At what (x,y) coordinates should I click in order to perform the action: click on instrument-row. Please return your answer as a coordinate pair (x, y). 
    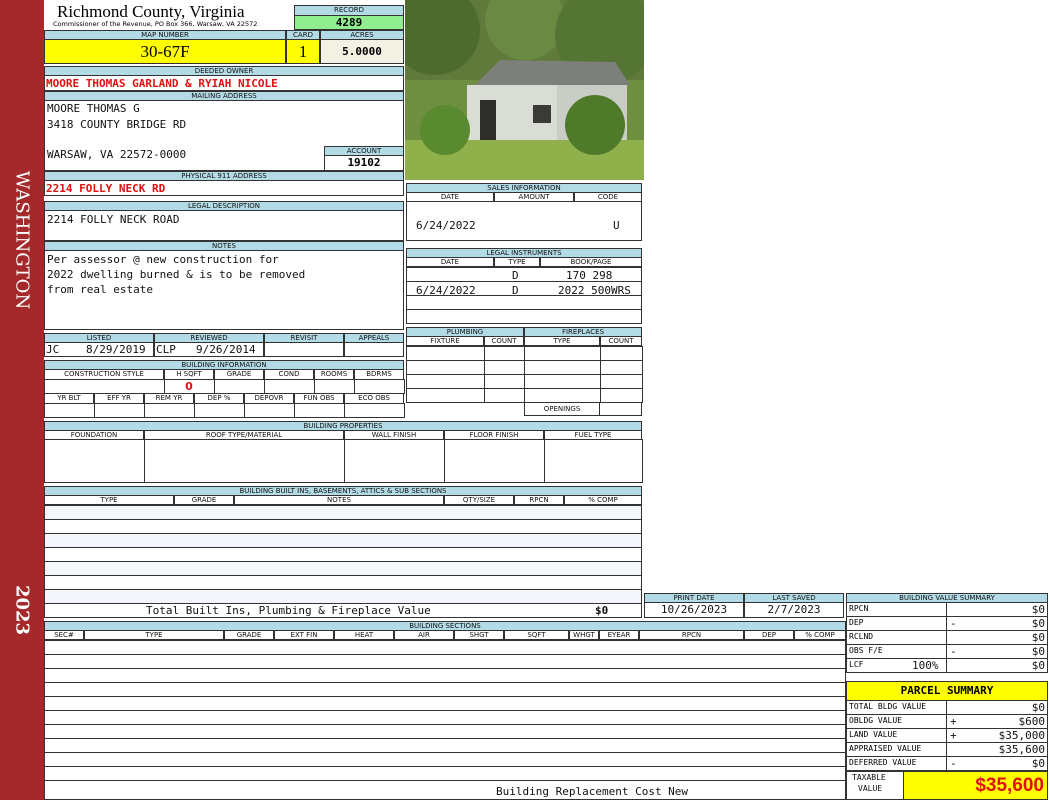
    Looking at the image, I should click on (524, 302).